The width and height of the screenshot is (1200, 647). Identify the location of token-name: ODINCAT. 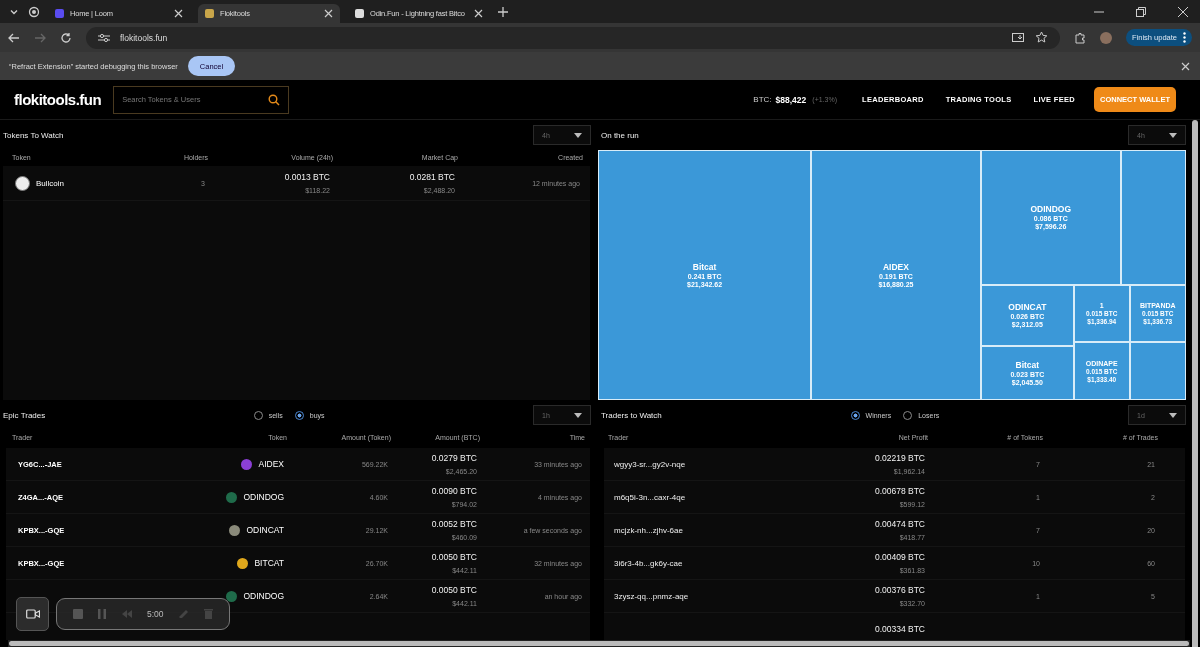
(265, 530).